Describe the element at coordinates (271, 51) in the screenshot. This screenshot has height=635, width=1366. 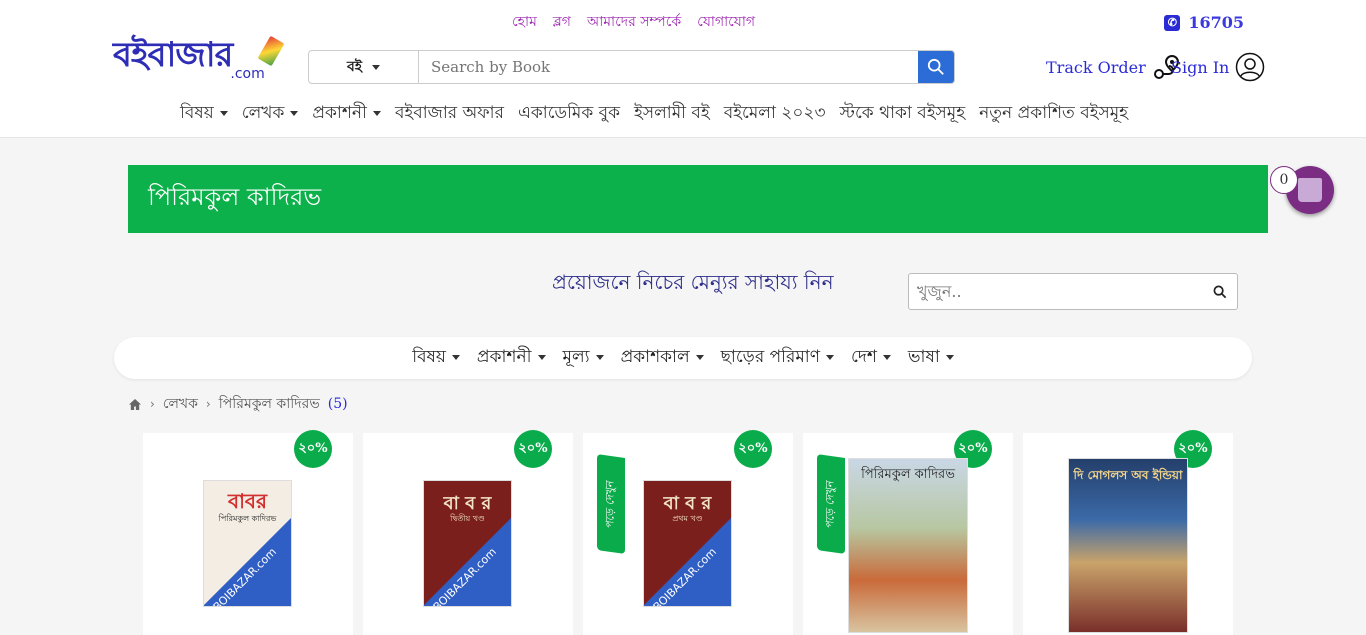
I see `pencil-icon` at that location.